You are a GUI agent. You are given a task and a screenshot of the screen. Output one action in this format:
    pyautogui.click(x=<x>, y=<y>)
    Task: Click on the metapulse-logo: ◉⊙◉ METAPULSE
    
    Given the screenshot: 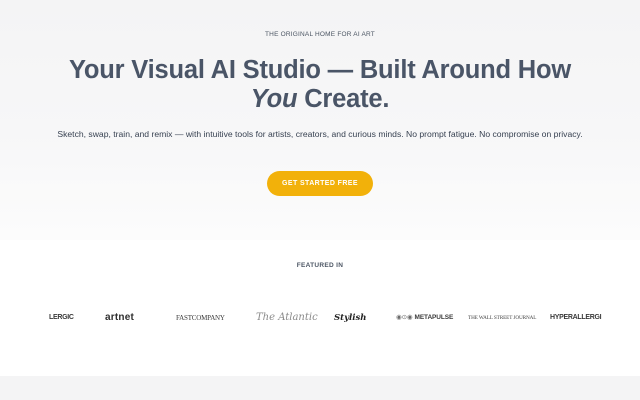 What is the action you would take?
    pyautogui.click(x=424, y=318)
    